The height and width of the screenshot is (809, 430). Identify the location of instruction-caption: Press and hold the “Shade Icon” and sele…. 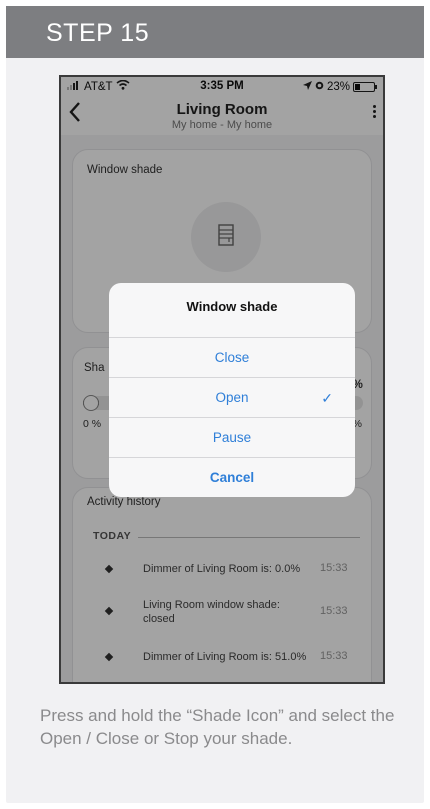
(217, 727).